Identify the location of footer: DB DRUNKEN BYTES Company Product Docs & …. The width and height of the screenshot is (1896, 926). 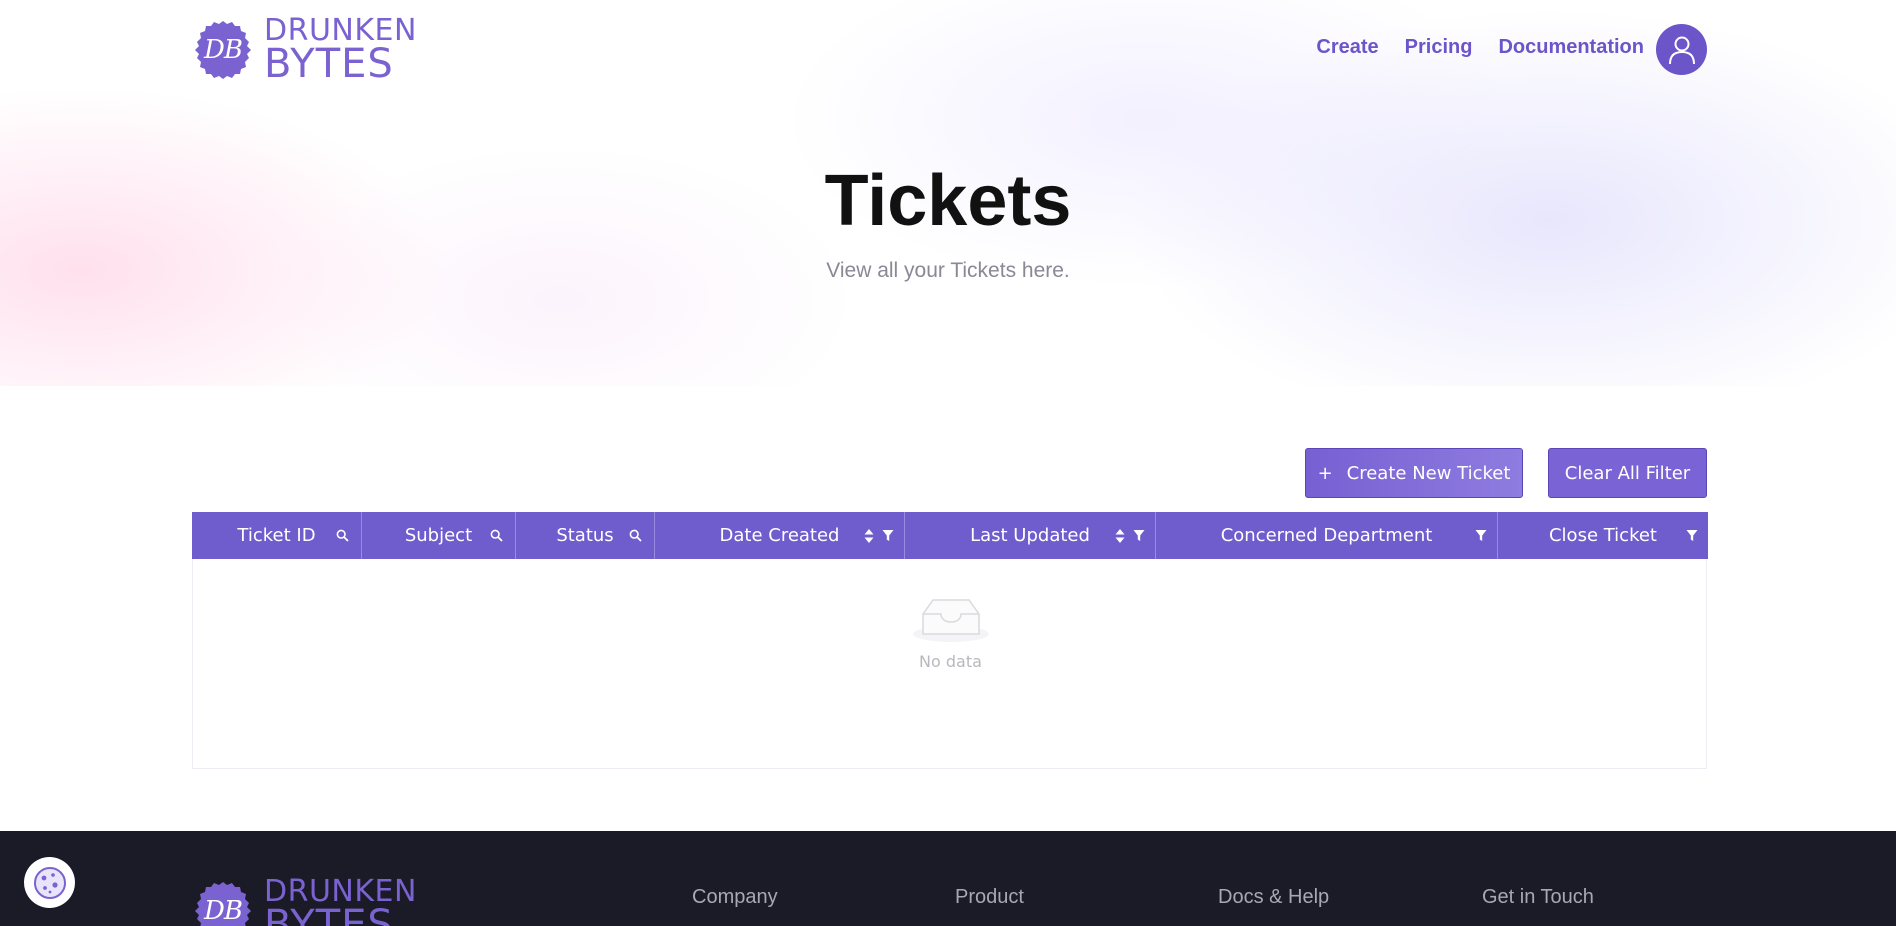
(948, 878).